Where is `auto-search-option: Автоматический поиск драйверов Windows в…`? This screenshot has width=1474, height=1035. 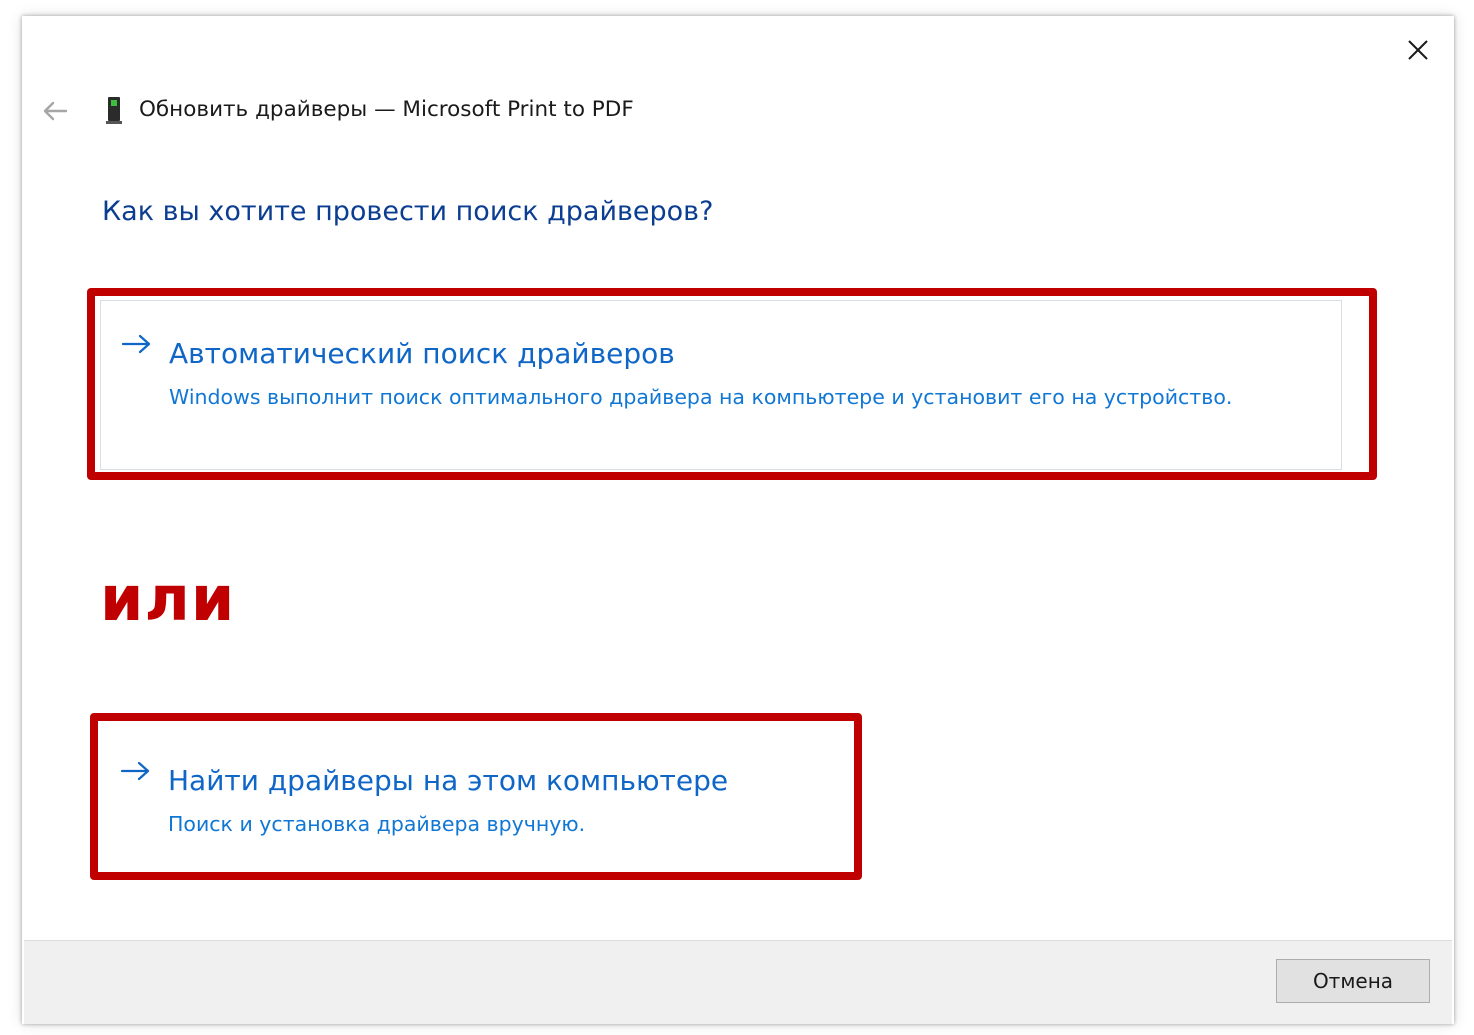 auto-search-option: Автоматический поиск драйверов Windows в… is located at coordinates (721, 385).